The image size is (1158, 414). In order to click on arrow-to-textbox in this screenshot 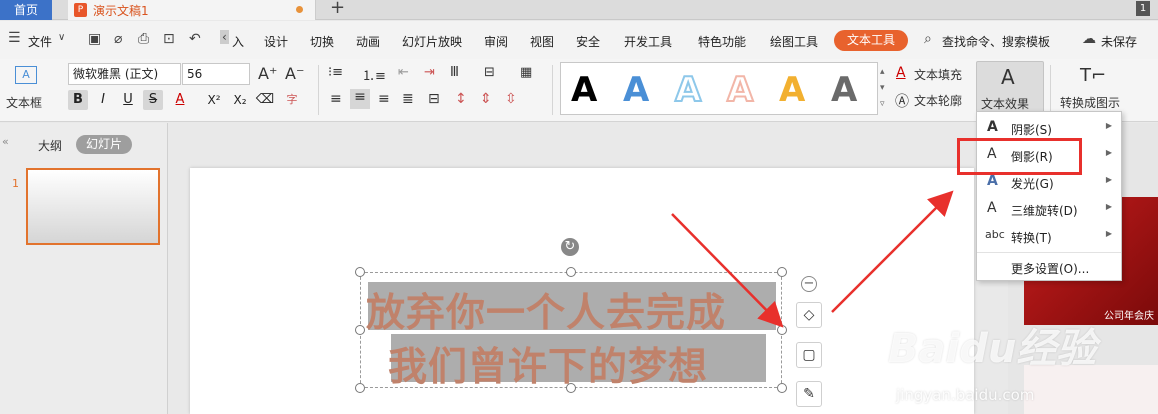, I will do `click(727, 270)`.